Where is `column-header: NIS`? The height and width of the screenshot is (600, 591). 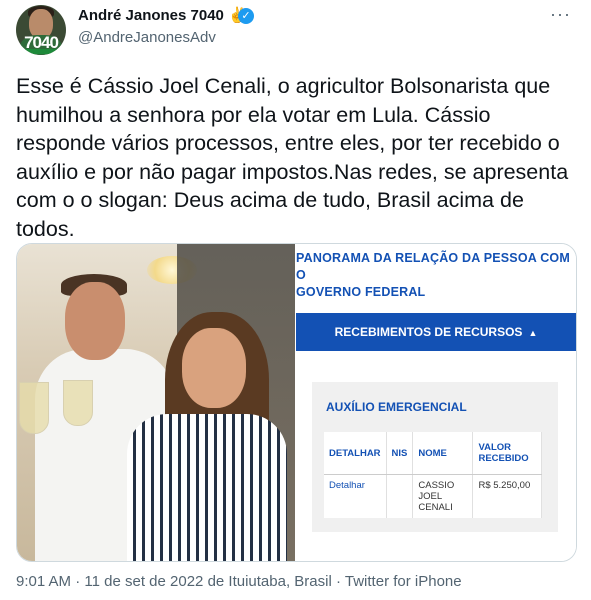 column-header: NIS is located at coordinates (400, 453).